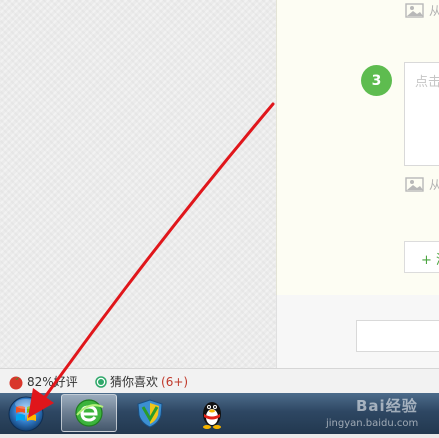  What do you see at coordinates (134, 382) in the screenshot?
I see `guess-label: 猜你喜欢` at bounding box center [134, 382].